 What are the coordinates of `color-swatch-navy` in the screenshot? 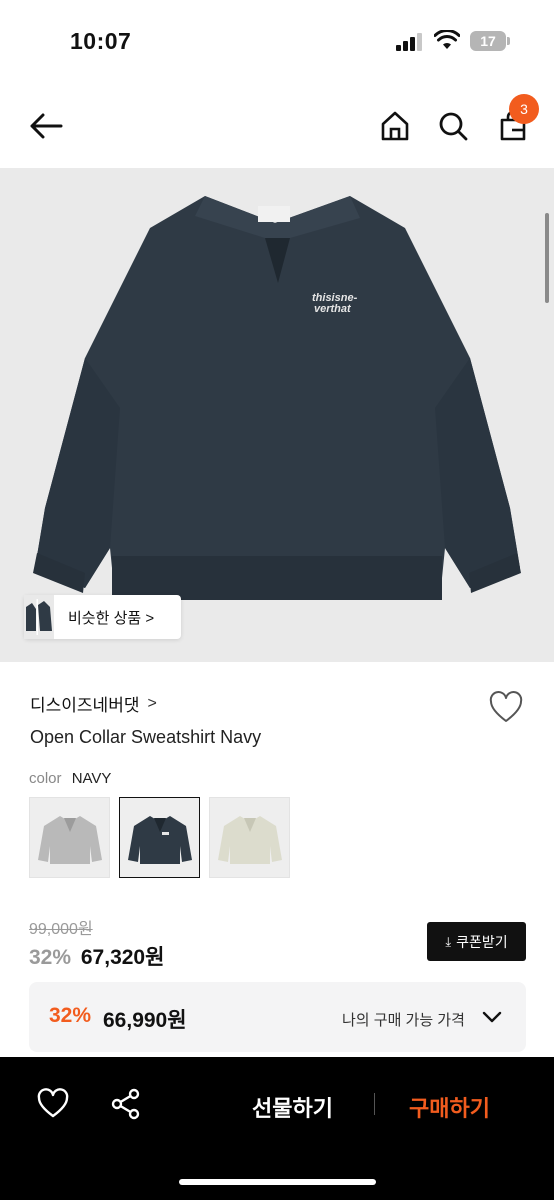 It's located at (159, 837).